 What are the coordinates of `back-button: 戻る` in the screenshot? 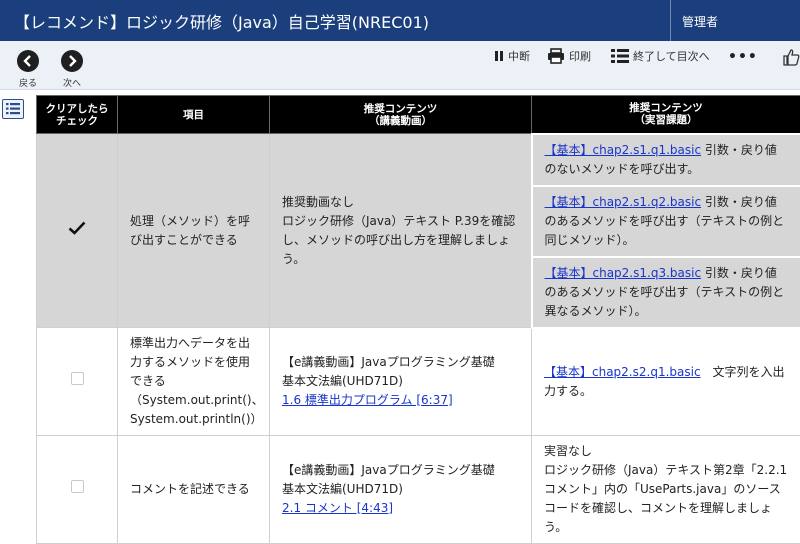 It's located at (28, 69).